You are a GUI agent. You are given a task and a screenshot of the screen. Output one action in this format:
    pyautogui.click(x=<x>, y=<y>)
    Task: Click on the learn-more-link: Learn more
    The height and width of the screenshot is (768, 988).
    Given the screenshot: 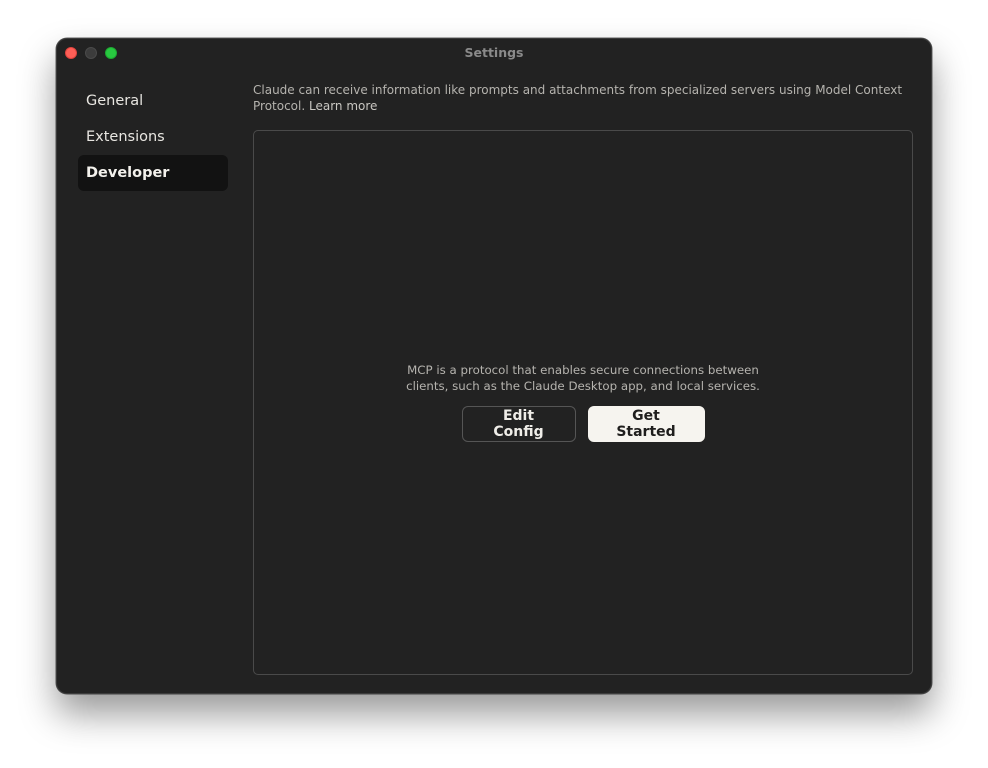 What is the action you would take?
    pyautogui.click(x=343, y=106)
    